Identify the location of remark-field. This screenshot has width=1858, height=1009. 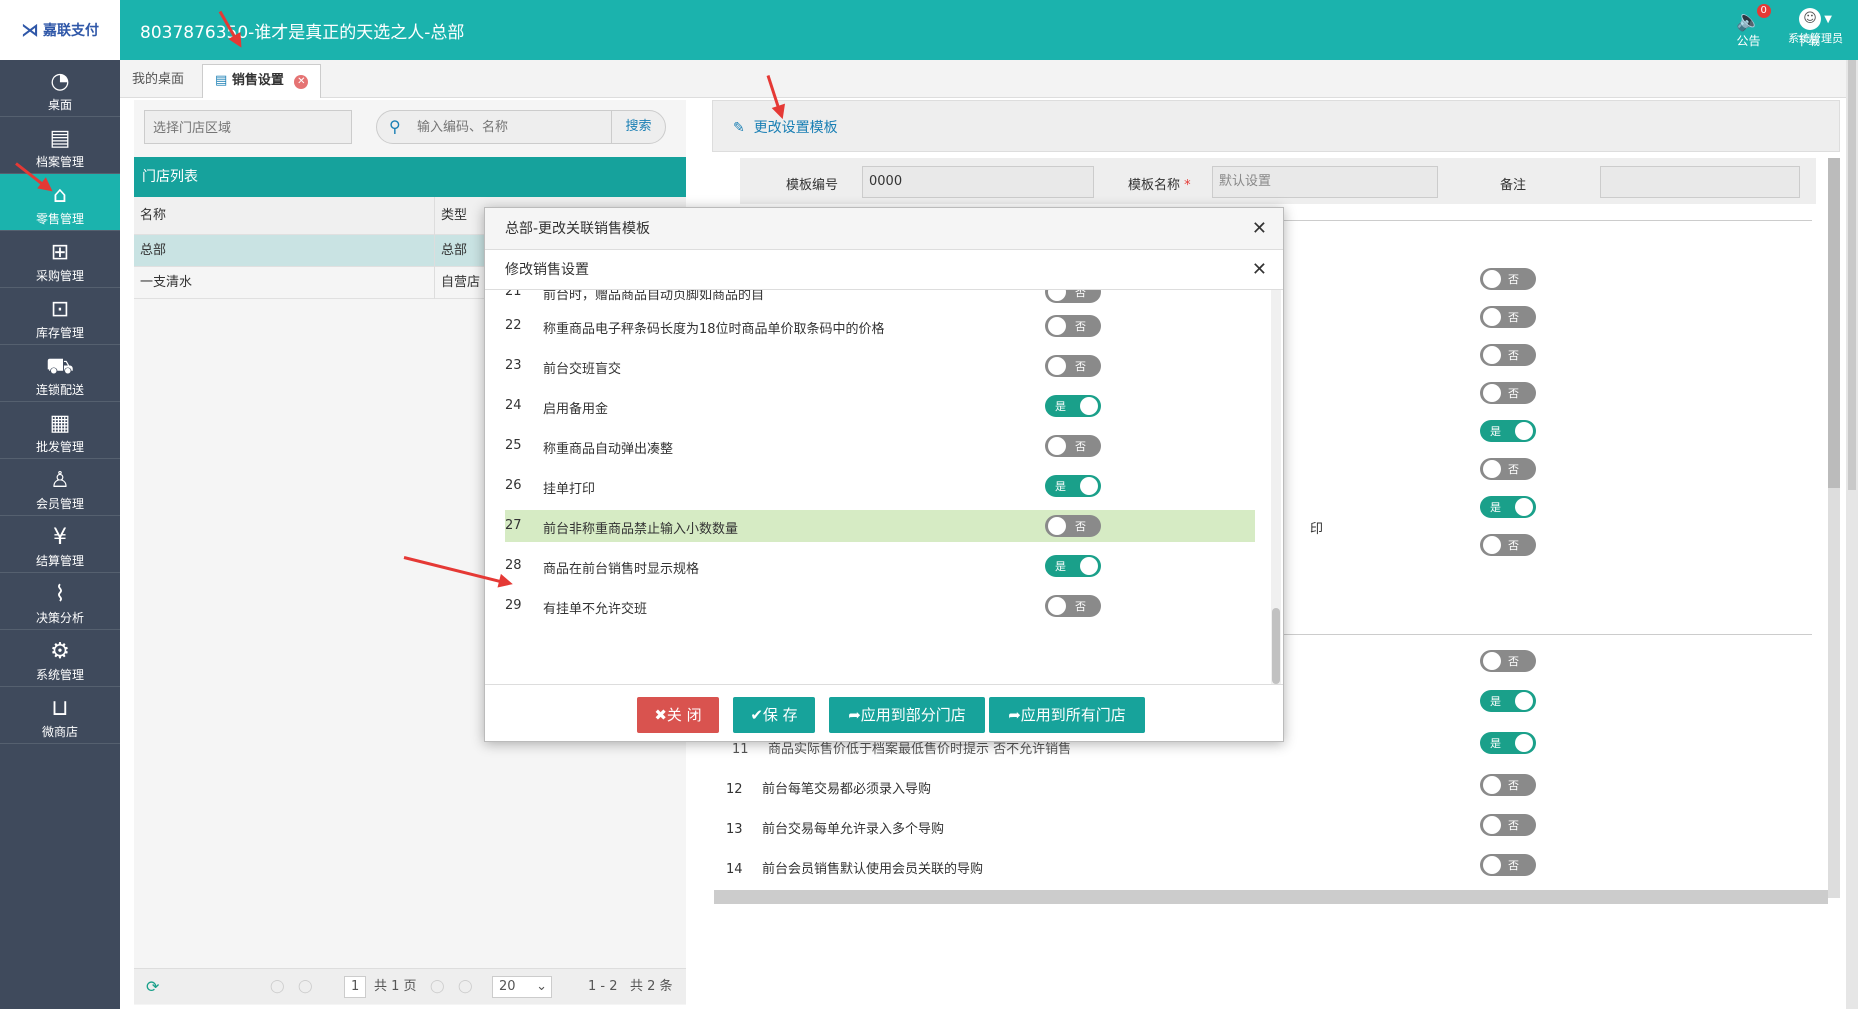
(1700, 182).